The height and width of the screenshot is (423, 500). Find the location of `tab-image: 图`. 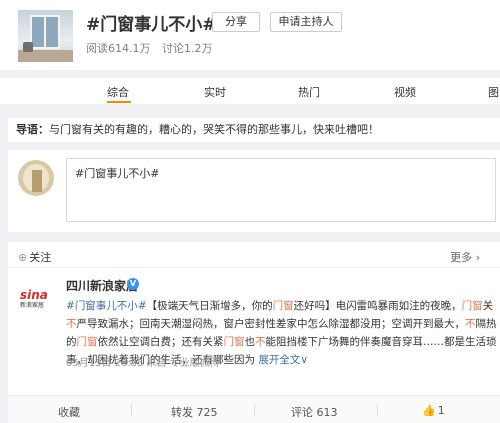

tab-image: 图 is located at coordinates (493, 92).